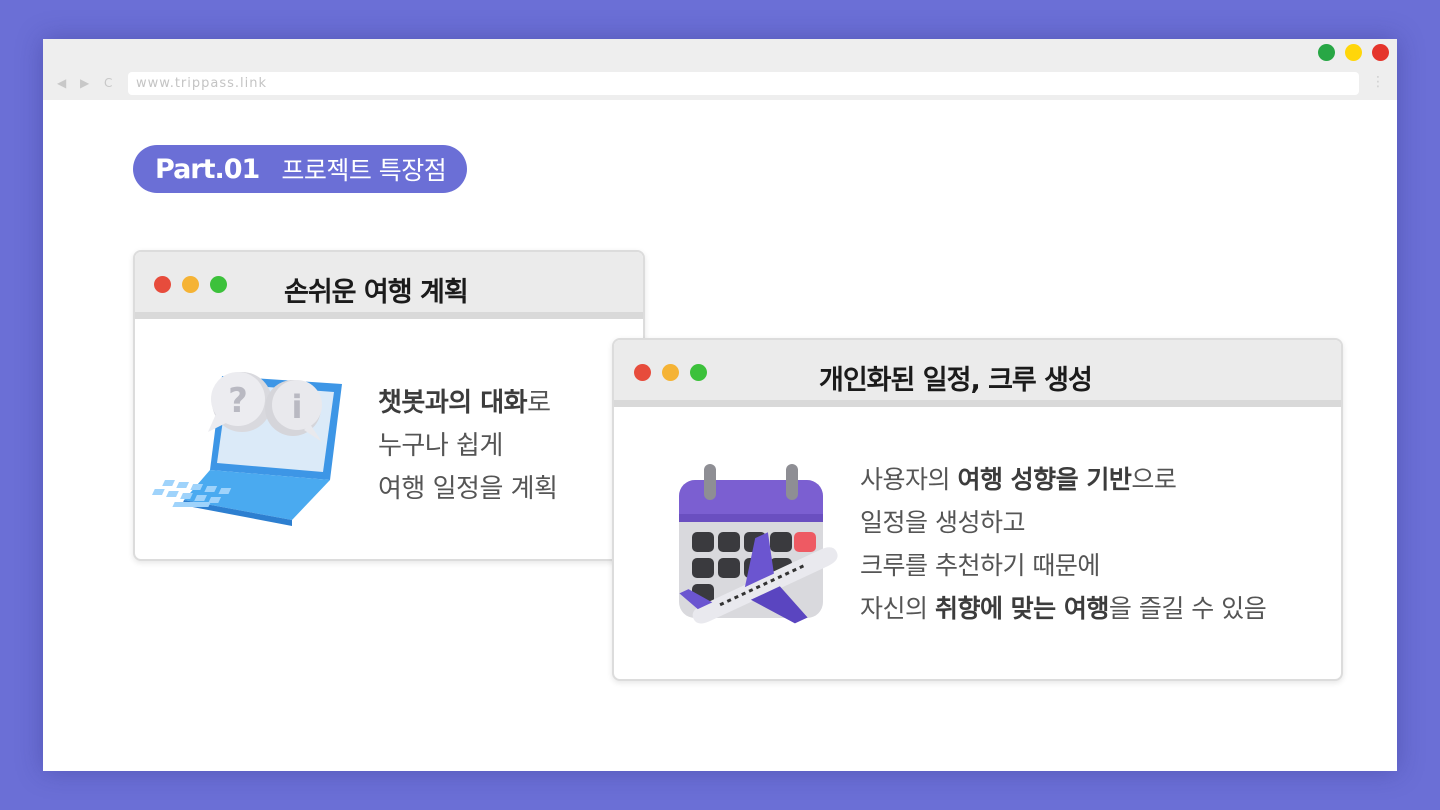  Describe the element at coordinates (980, 565) in the screenshot. I see `description-text: 크루를 추천하기 때문에` at that location.